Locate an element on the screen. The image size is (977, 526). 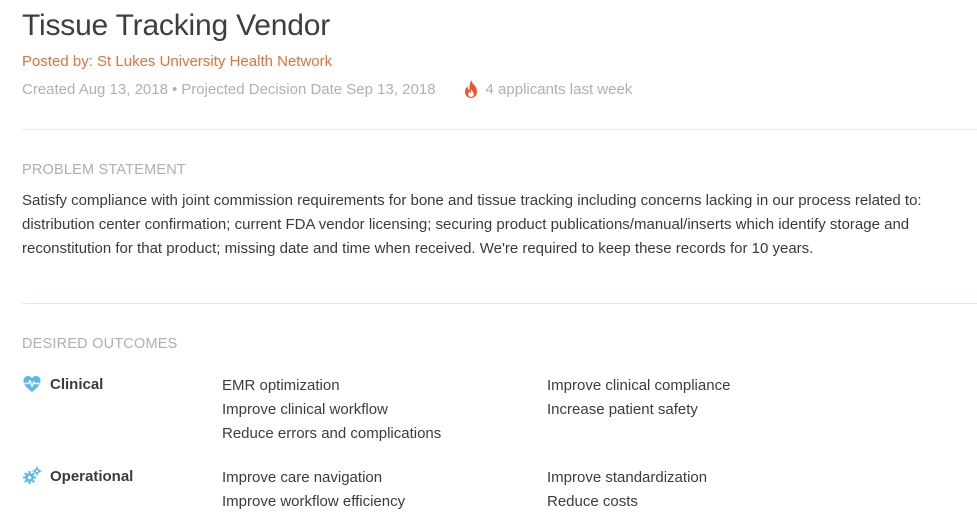
outcome-item: EMR optimization is located at coordinates (281, 385).